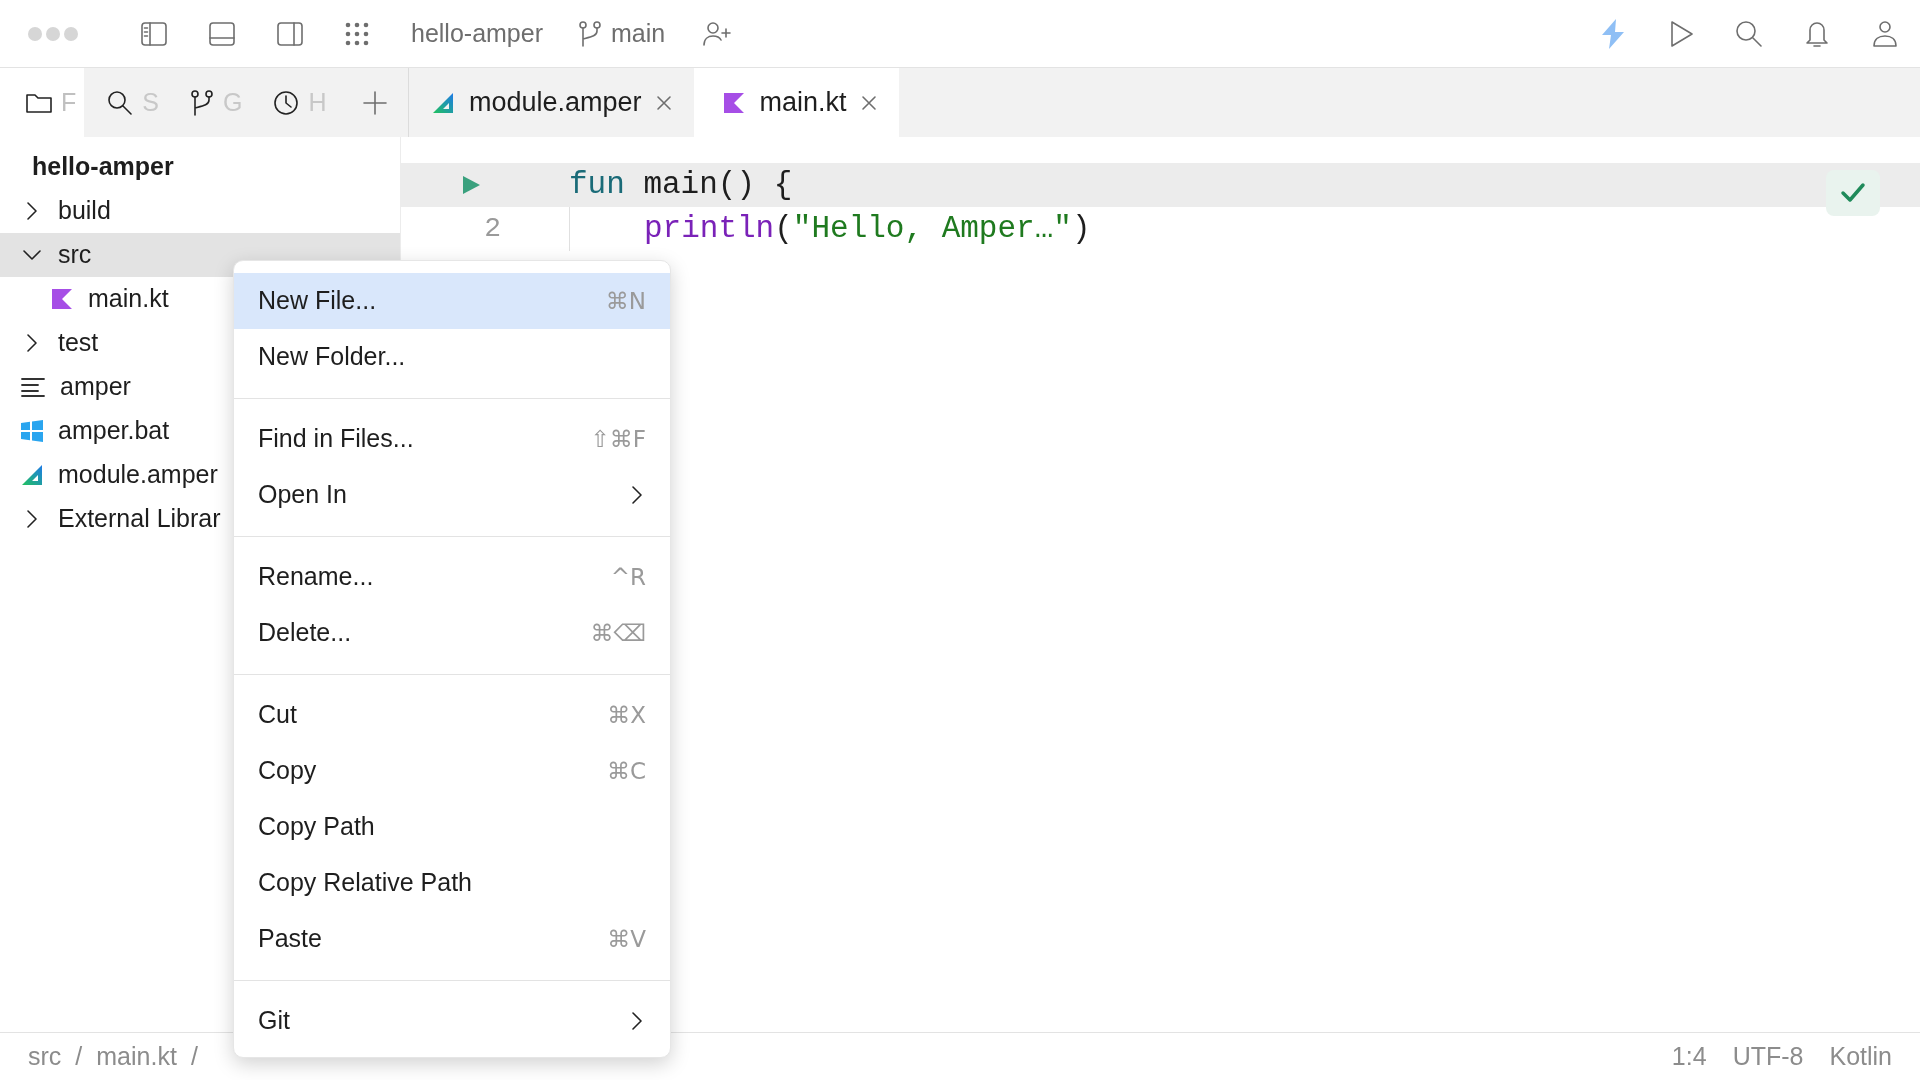  Describe the element at coordinates (452, 495) in the screenshot. I see `menu-item: Open In` at that location.